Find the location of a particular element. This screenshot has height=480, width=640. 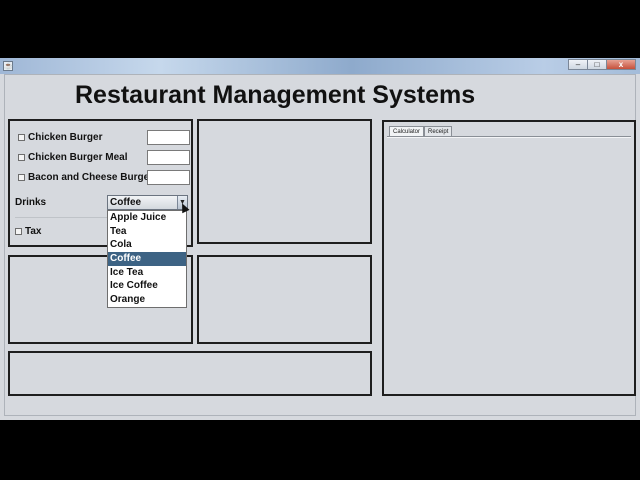

chicken-burger-qty-input is located at coordinates (168, 137).